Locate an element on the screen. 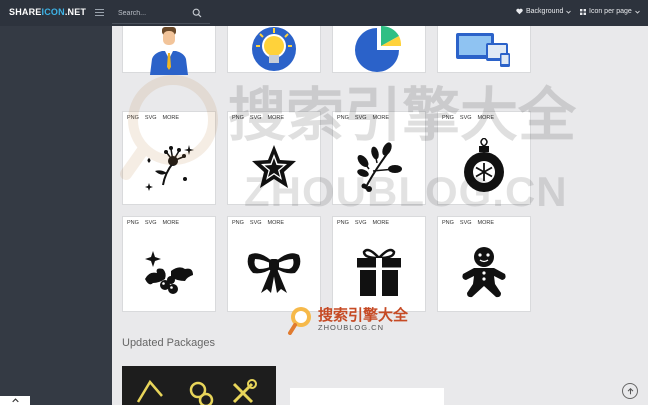 Image resolution: width=648 pixels, height=405 pixels. grid-icon is located at coordinates (583, 11).